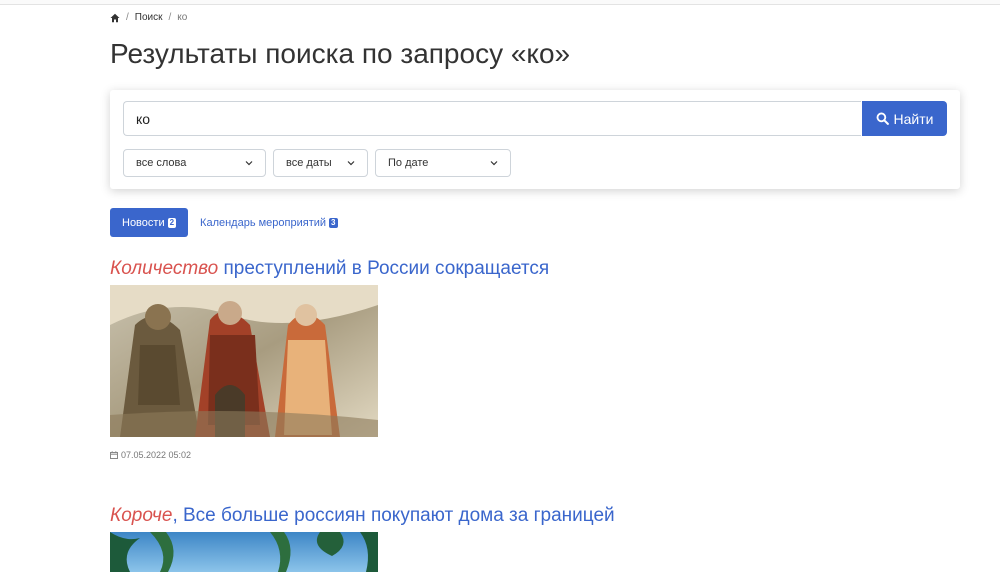 The height and width of the screenshot is (572, 1000). What do you see at coordinates (115, 18) in the screenshot?
I see `home-icon` at bounding box center [115, 18].